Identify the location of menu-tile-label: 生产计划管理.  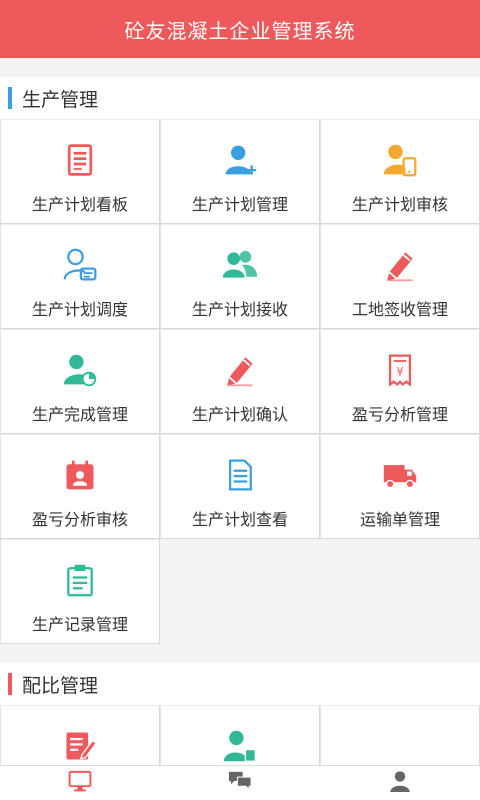
(239, 204).